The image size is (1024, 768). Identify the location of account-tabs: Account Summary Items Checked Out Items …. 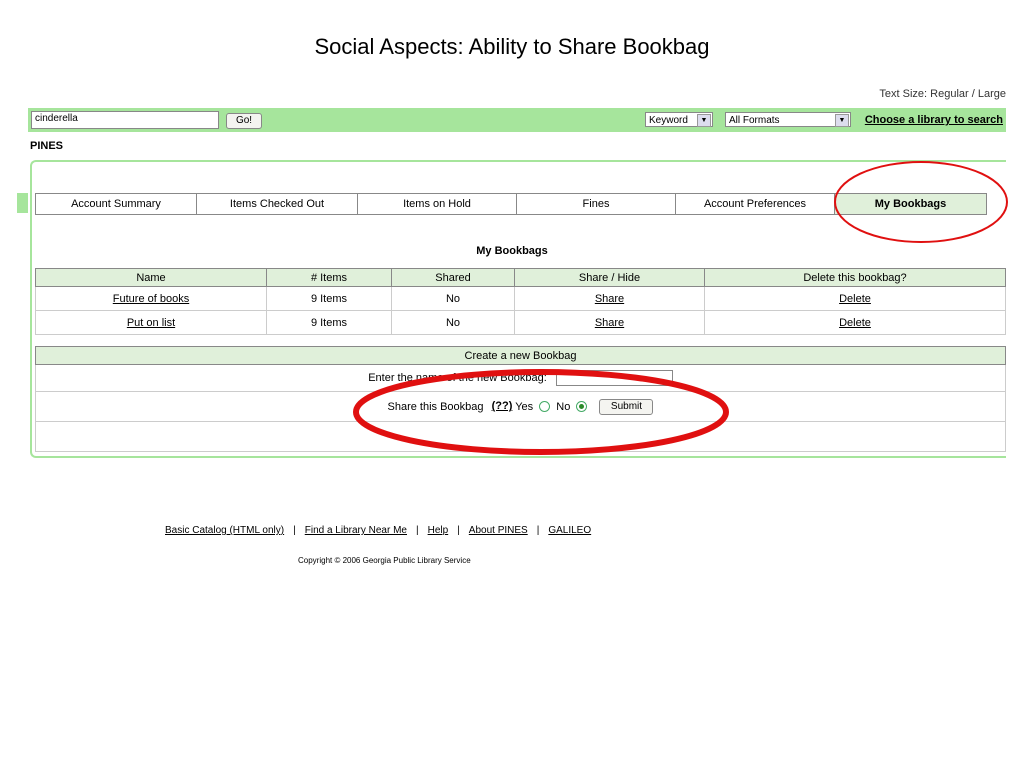
(511, 204).